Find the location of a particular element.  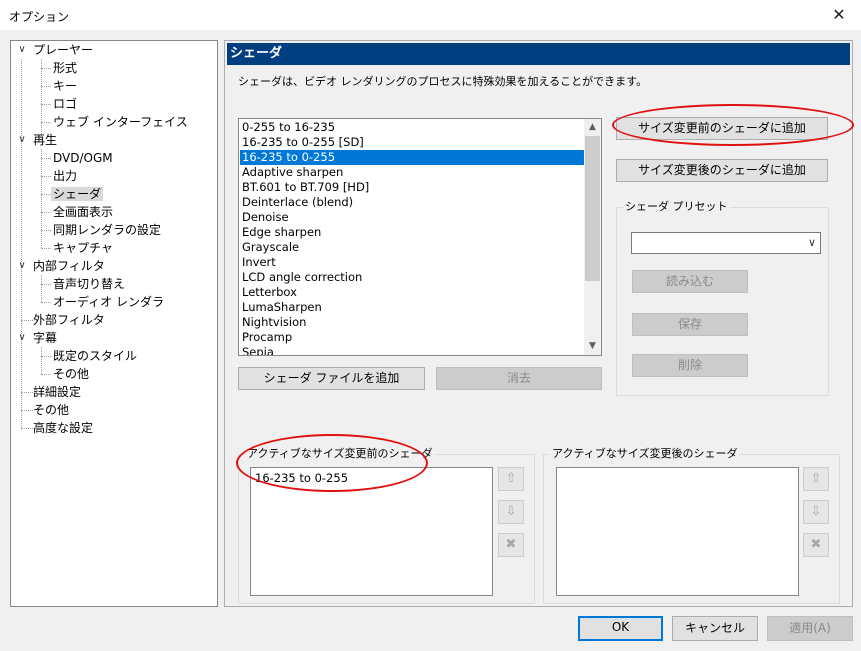

shader-list-item: Sepia is located at coordinates (412, 350).